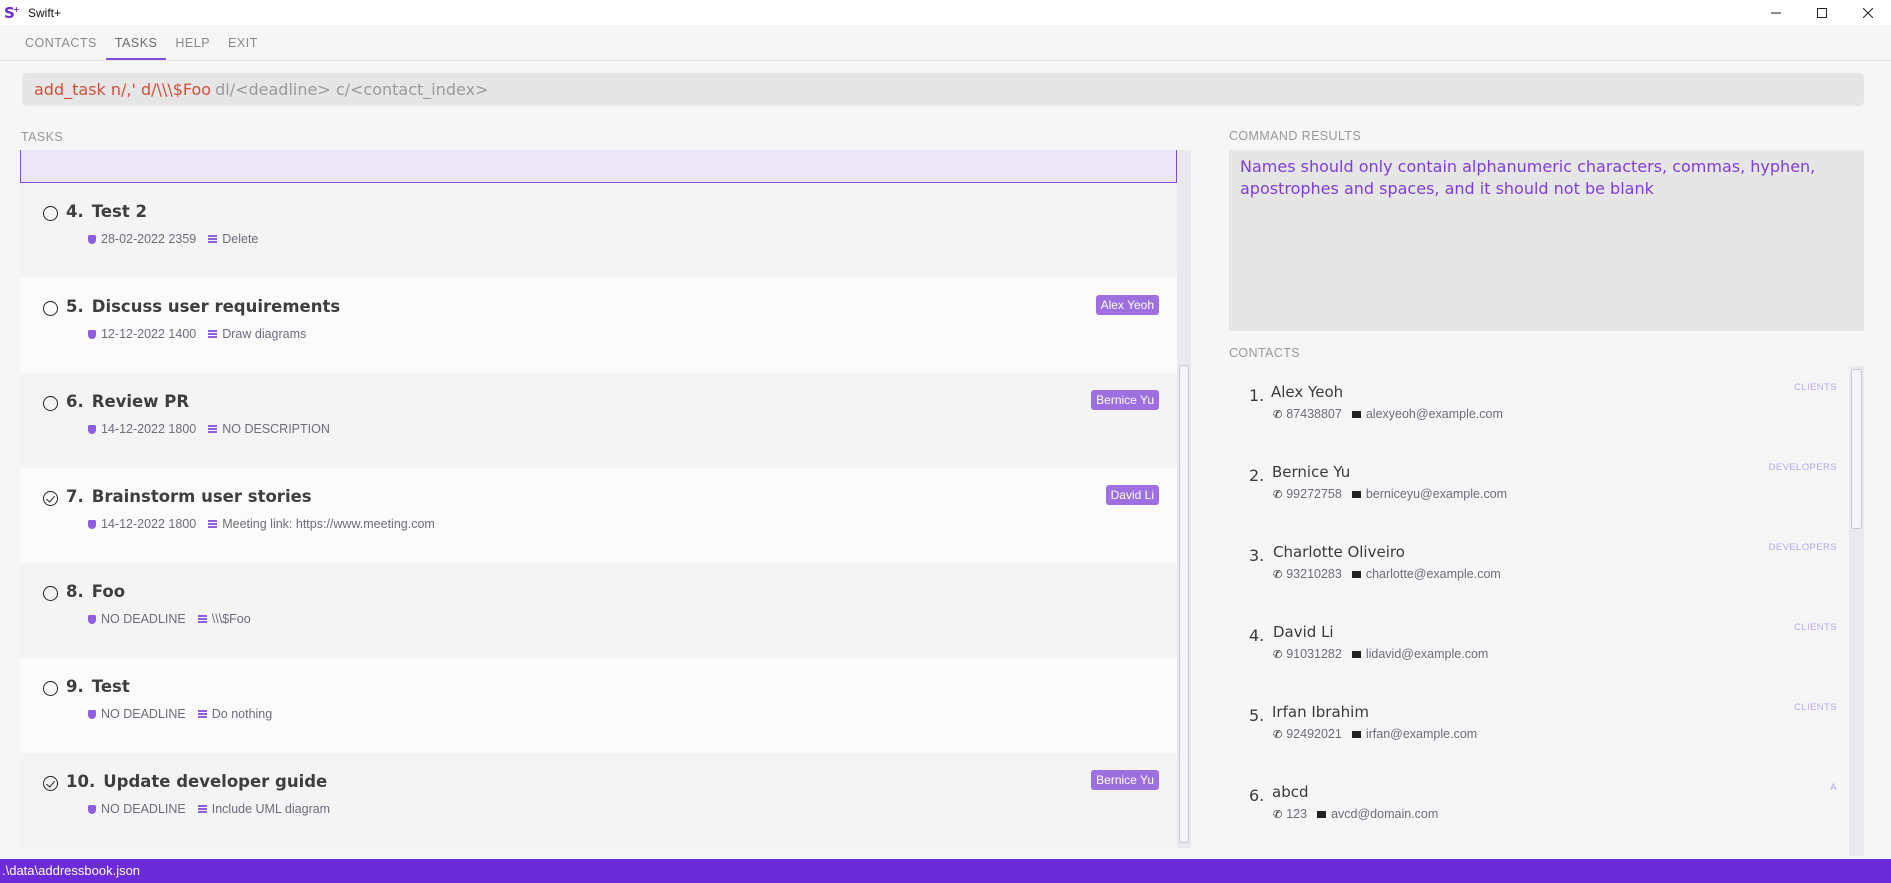  I want to click on minimize-button, so click(1776, 12).